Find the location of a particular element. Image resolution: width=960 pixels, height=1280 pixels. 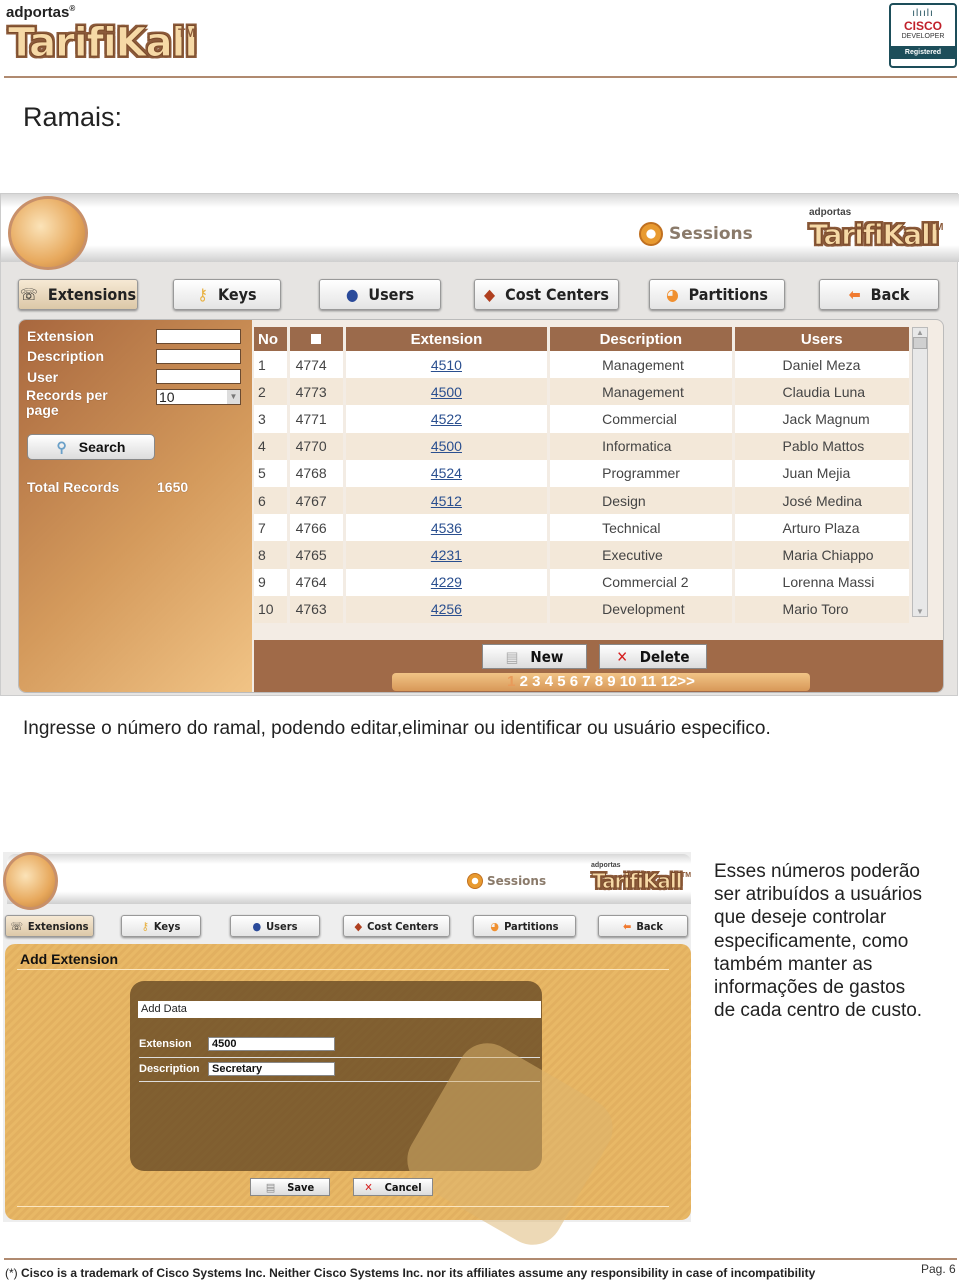

cell-id: 4768 is located at coordinates (317, 473).